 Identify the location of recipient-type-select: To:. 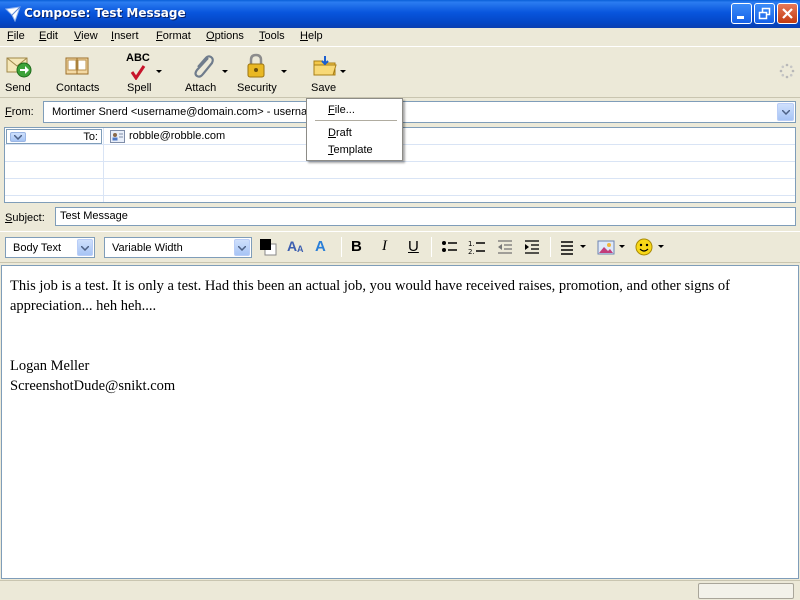
(54, 136).